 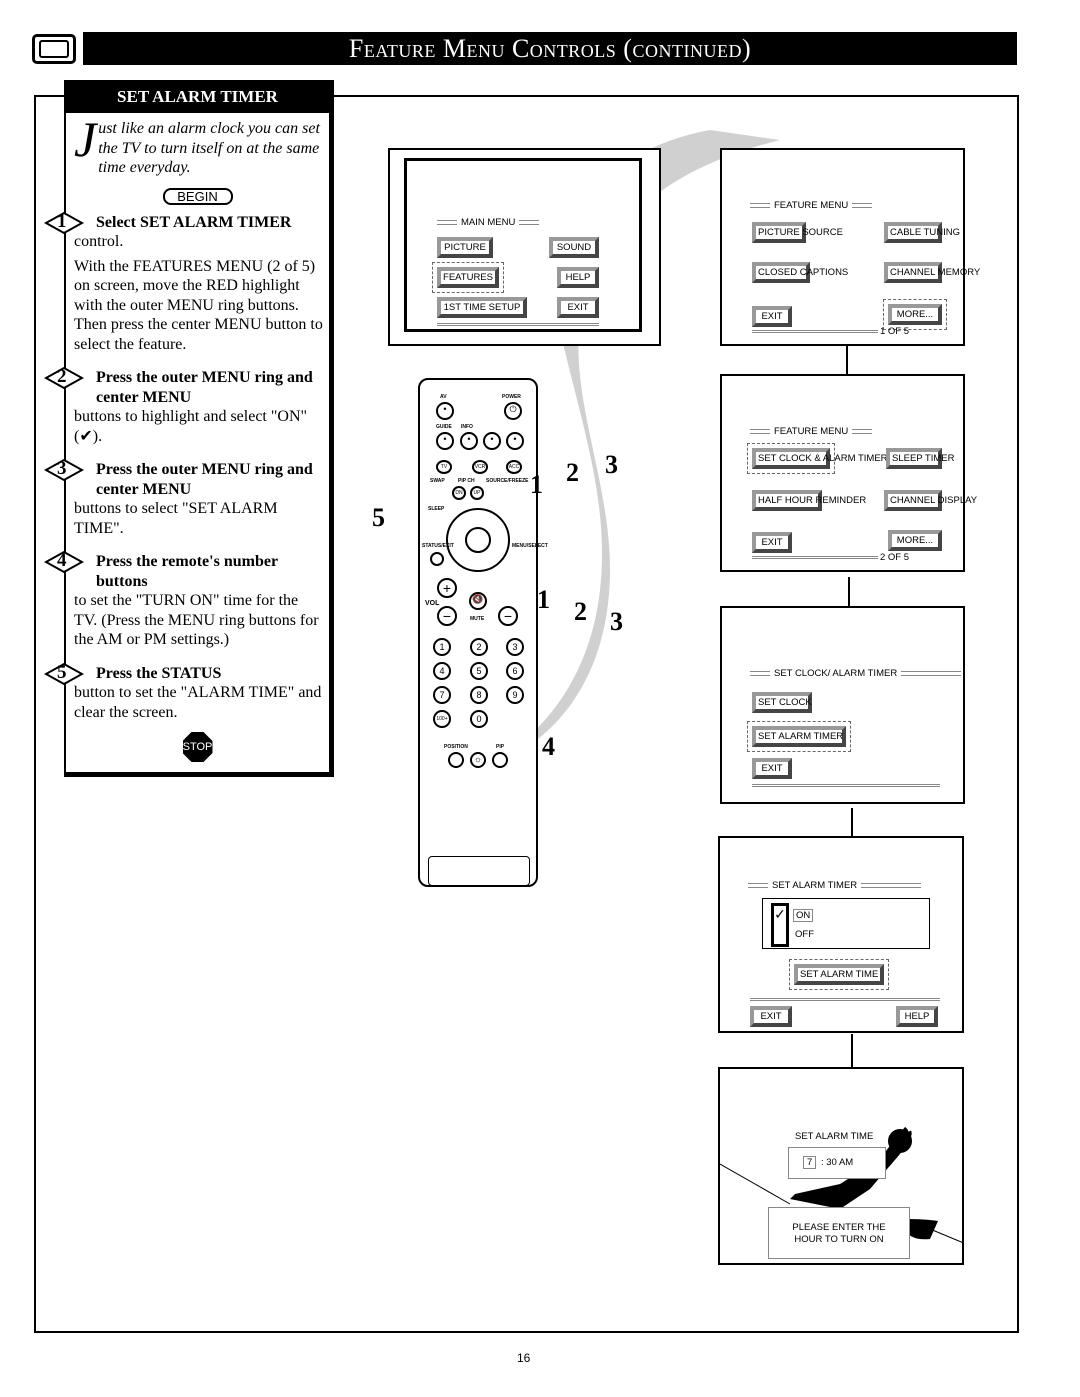 I want to click on off-option: OFF, so click(x=804, y=934).